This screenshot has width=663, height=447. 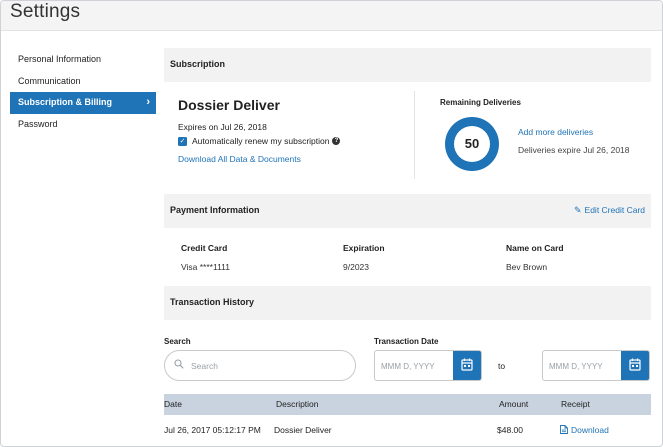 What do you see at coordinates (222, 127) in the screenshot?
I see `subscription-expiry: Expires on Jul 26, 2018` at bounding box center [222, 127].